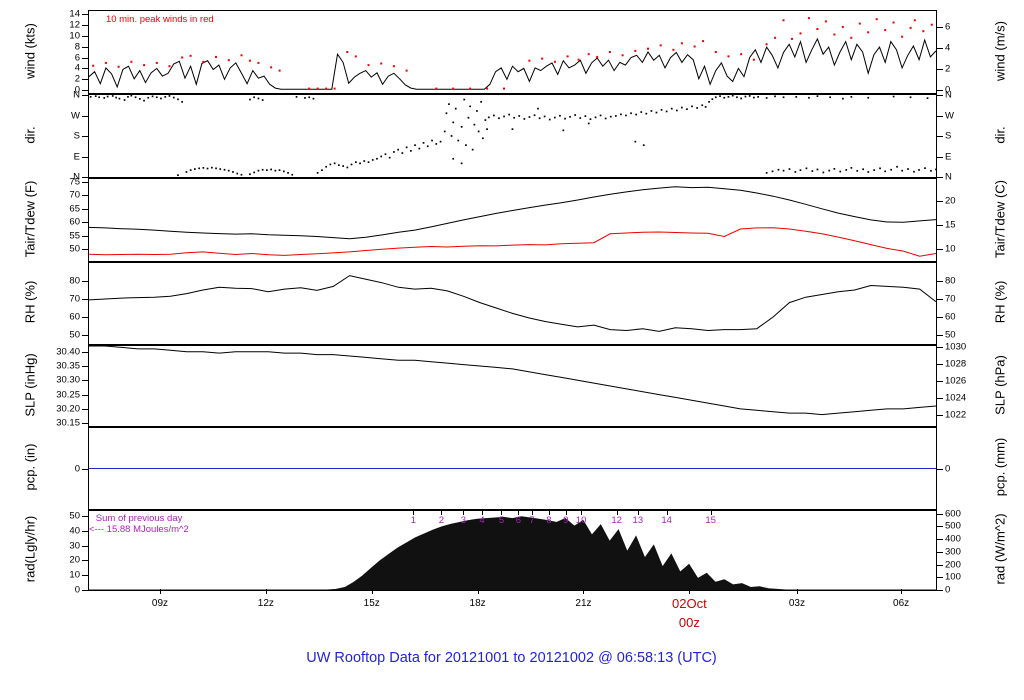 Image resolution: width=1024 pixels, height=700 pixels. What do you see at coordinates (953, 526) in the screenshot?
I see `tick-label-right: 500` at bounding box center [953, 526].